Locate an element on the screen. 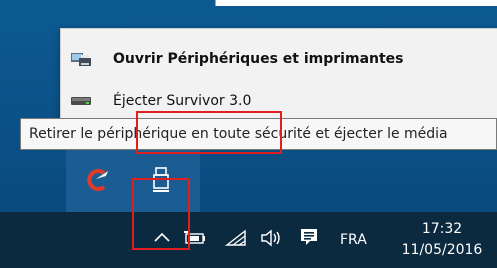  drive-icon is located at coordinates (81, 101).